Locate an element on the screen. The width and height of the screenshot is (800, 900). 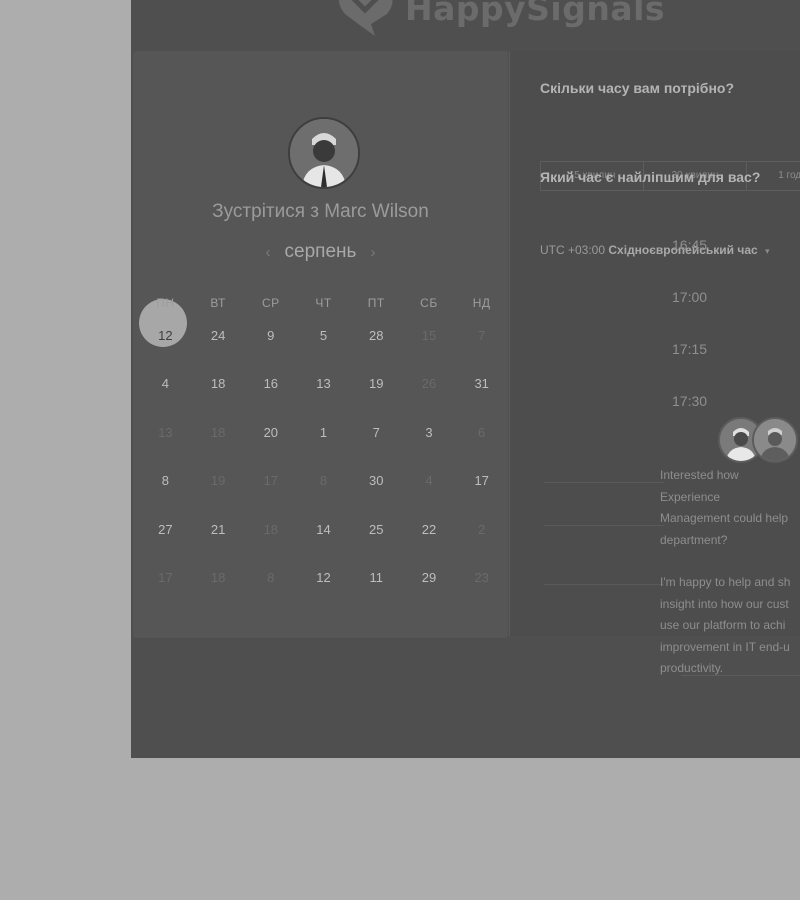
calendar-day: 30 is located at coordinates (376, 492).